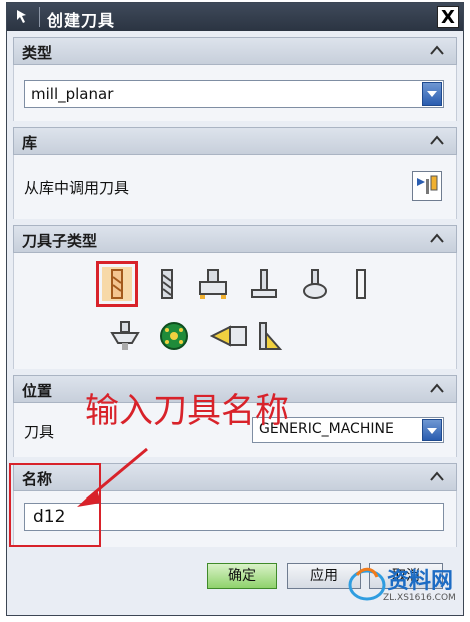  I want to click on titlebar-separator, so click(39, 17).